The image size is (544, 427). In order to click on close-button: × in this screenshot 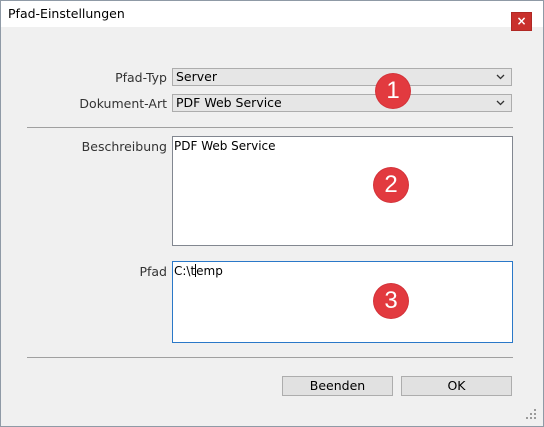, I will do `click(521, 21)`.